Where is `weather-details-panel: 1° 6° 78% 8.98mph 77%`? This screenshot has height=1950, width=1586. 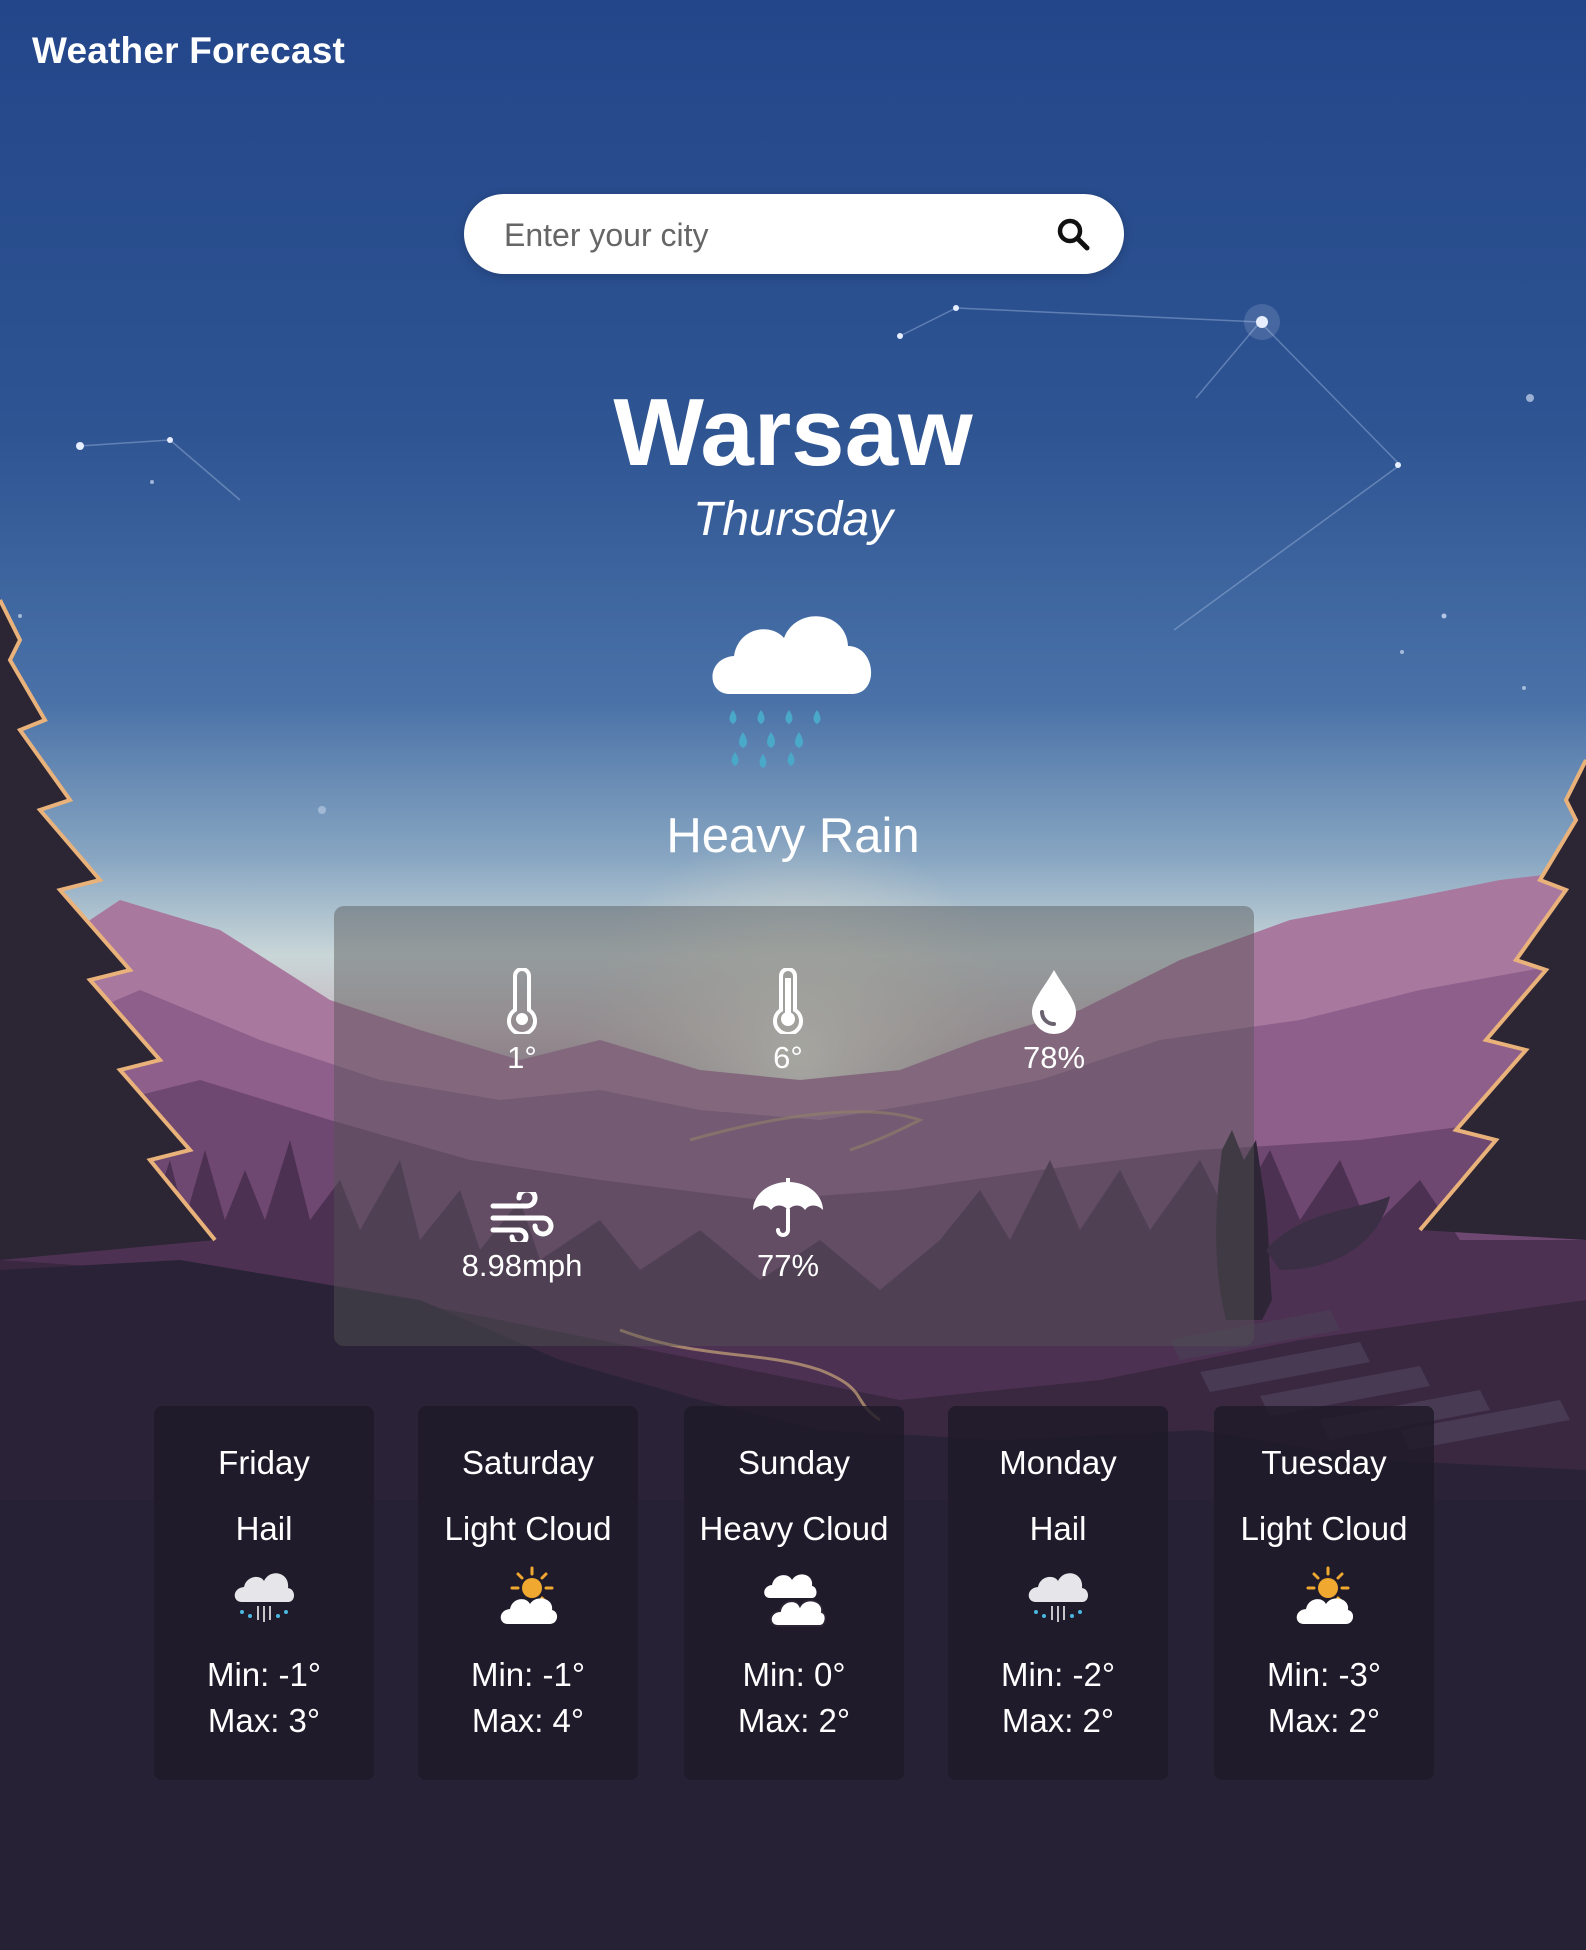
weather-details-panel: 1° 6° 78% 8.98mph 77% is located at coordinates (794, 1126).